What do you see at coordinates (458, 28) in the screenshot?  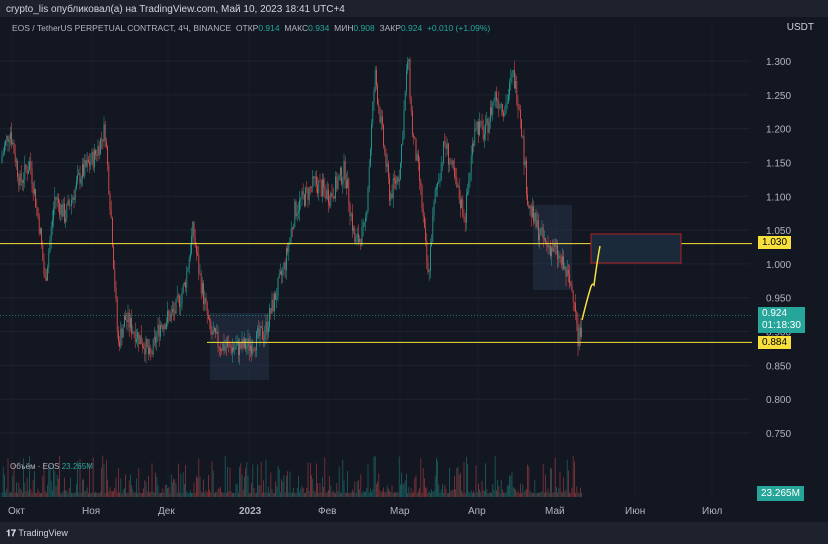 I see `change-value: +0.010 (+1.09%)` at bounding box center [458, 28].